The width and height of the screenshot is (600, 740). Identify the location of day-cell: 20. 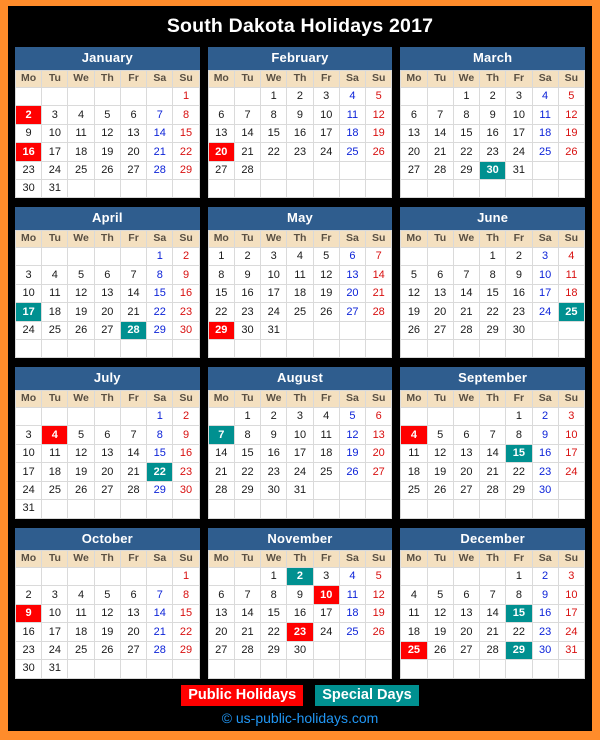
(107, 472).